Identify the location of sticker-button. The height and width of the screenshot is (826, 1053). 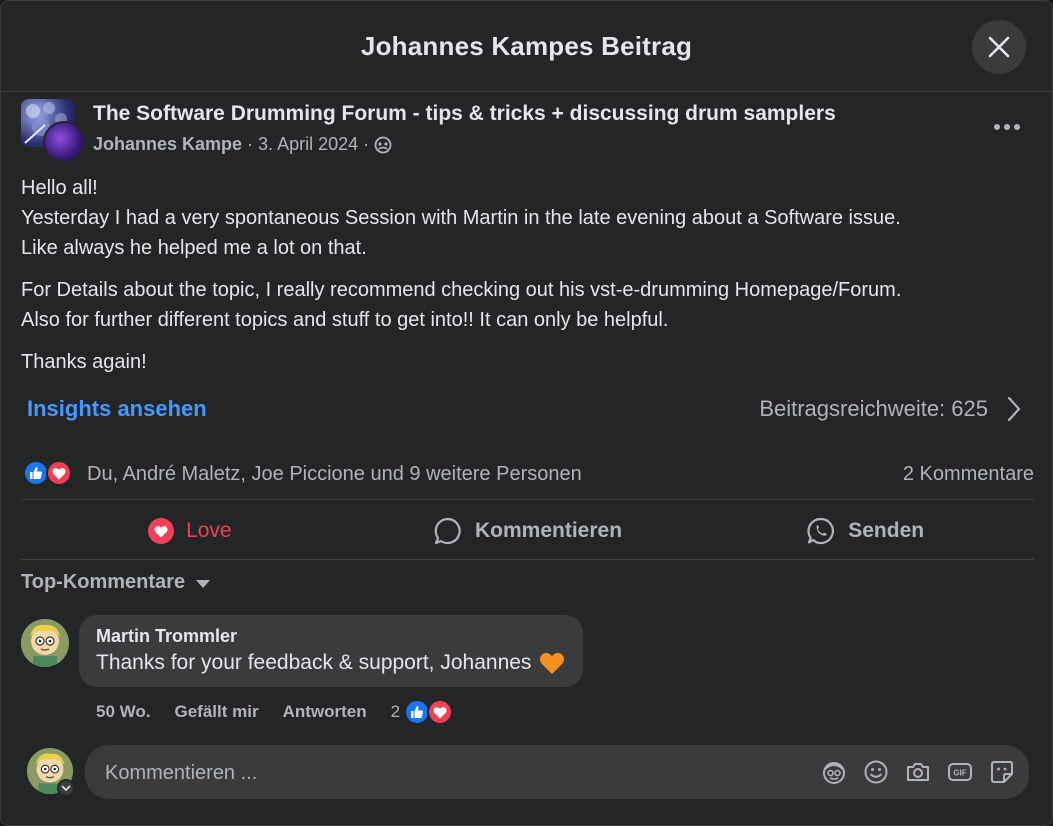
(1002, 772).